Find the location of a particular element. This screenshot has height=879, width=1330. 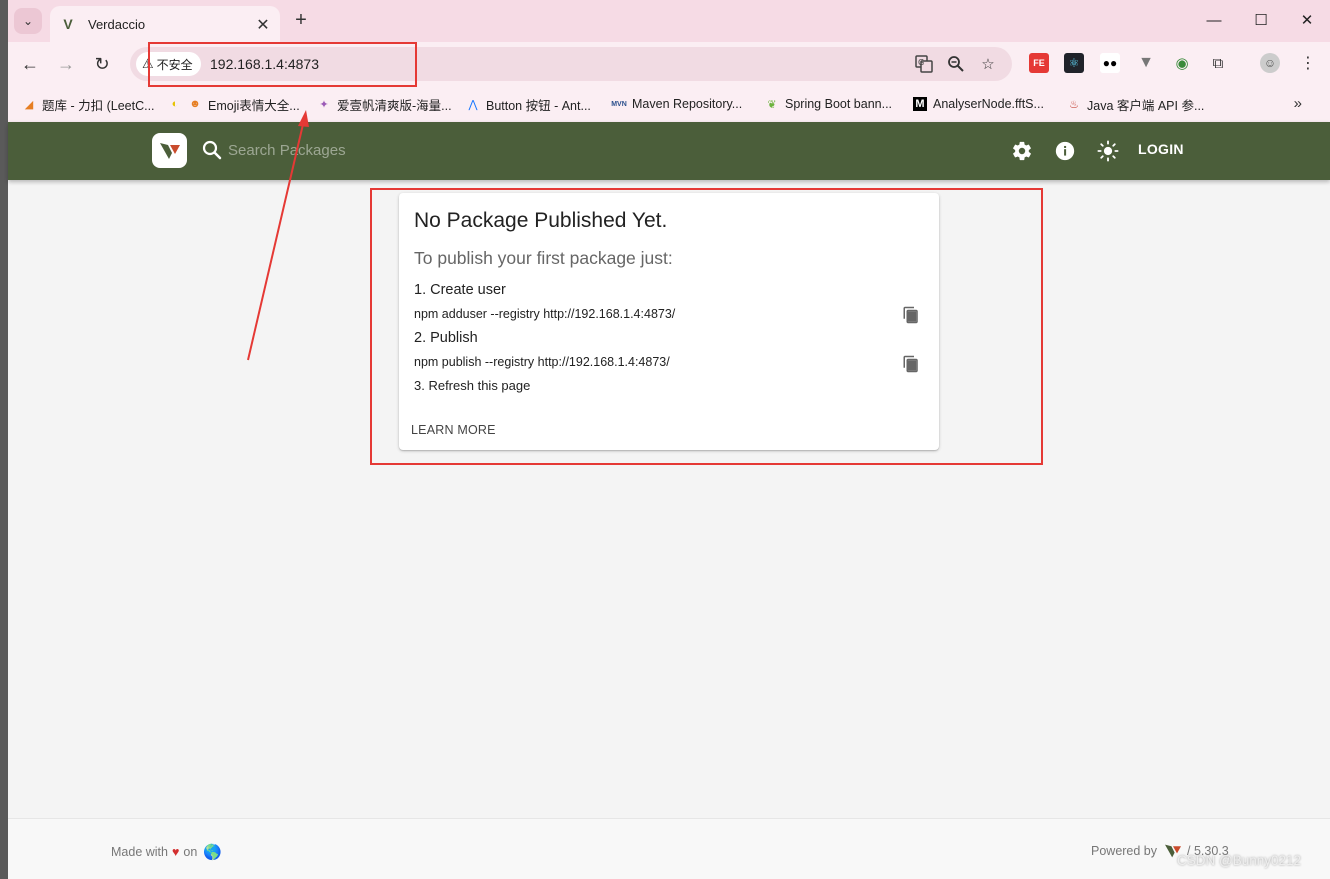

java-icon: ♨ is located at coordinates (1074, 104).